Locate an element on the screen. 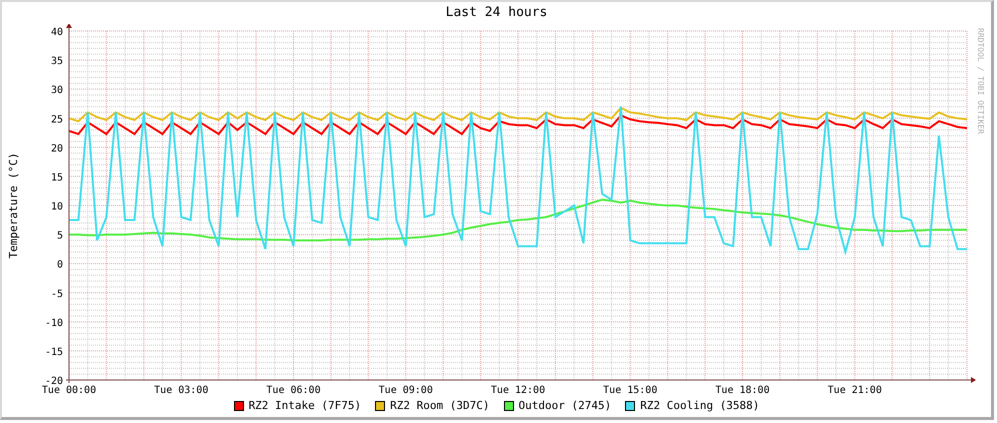  legend-label: RZ2 Room (3D7C) is located at coordinates (440, 405).